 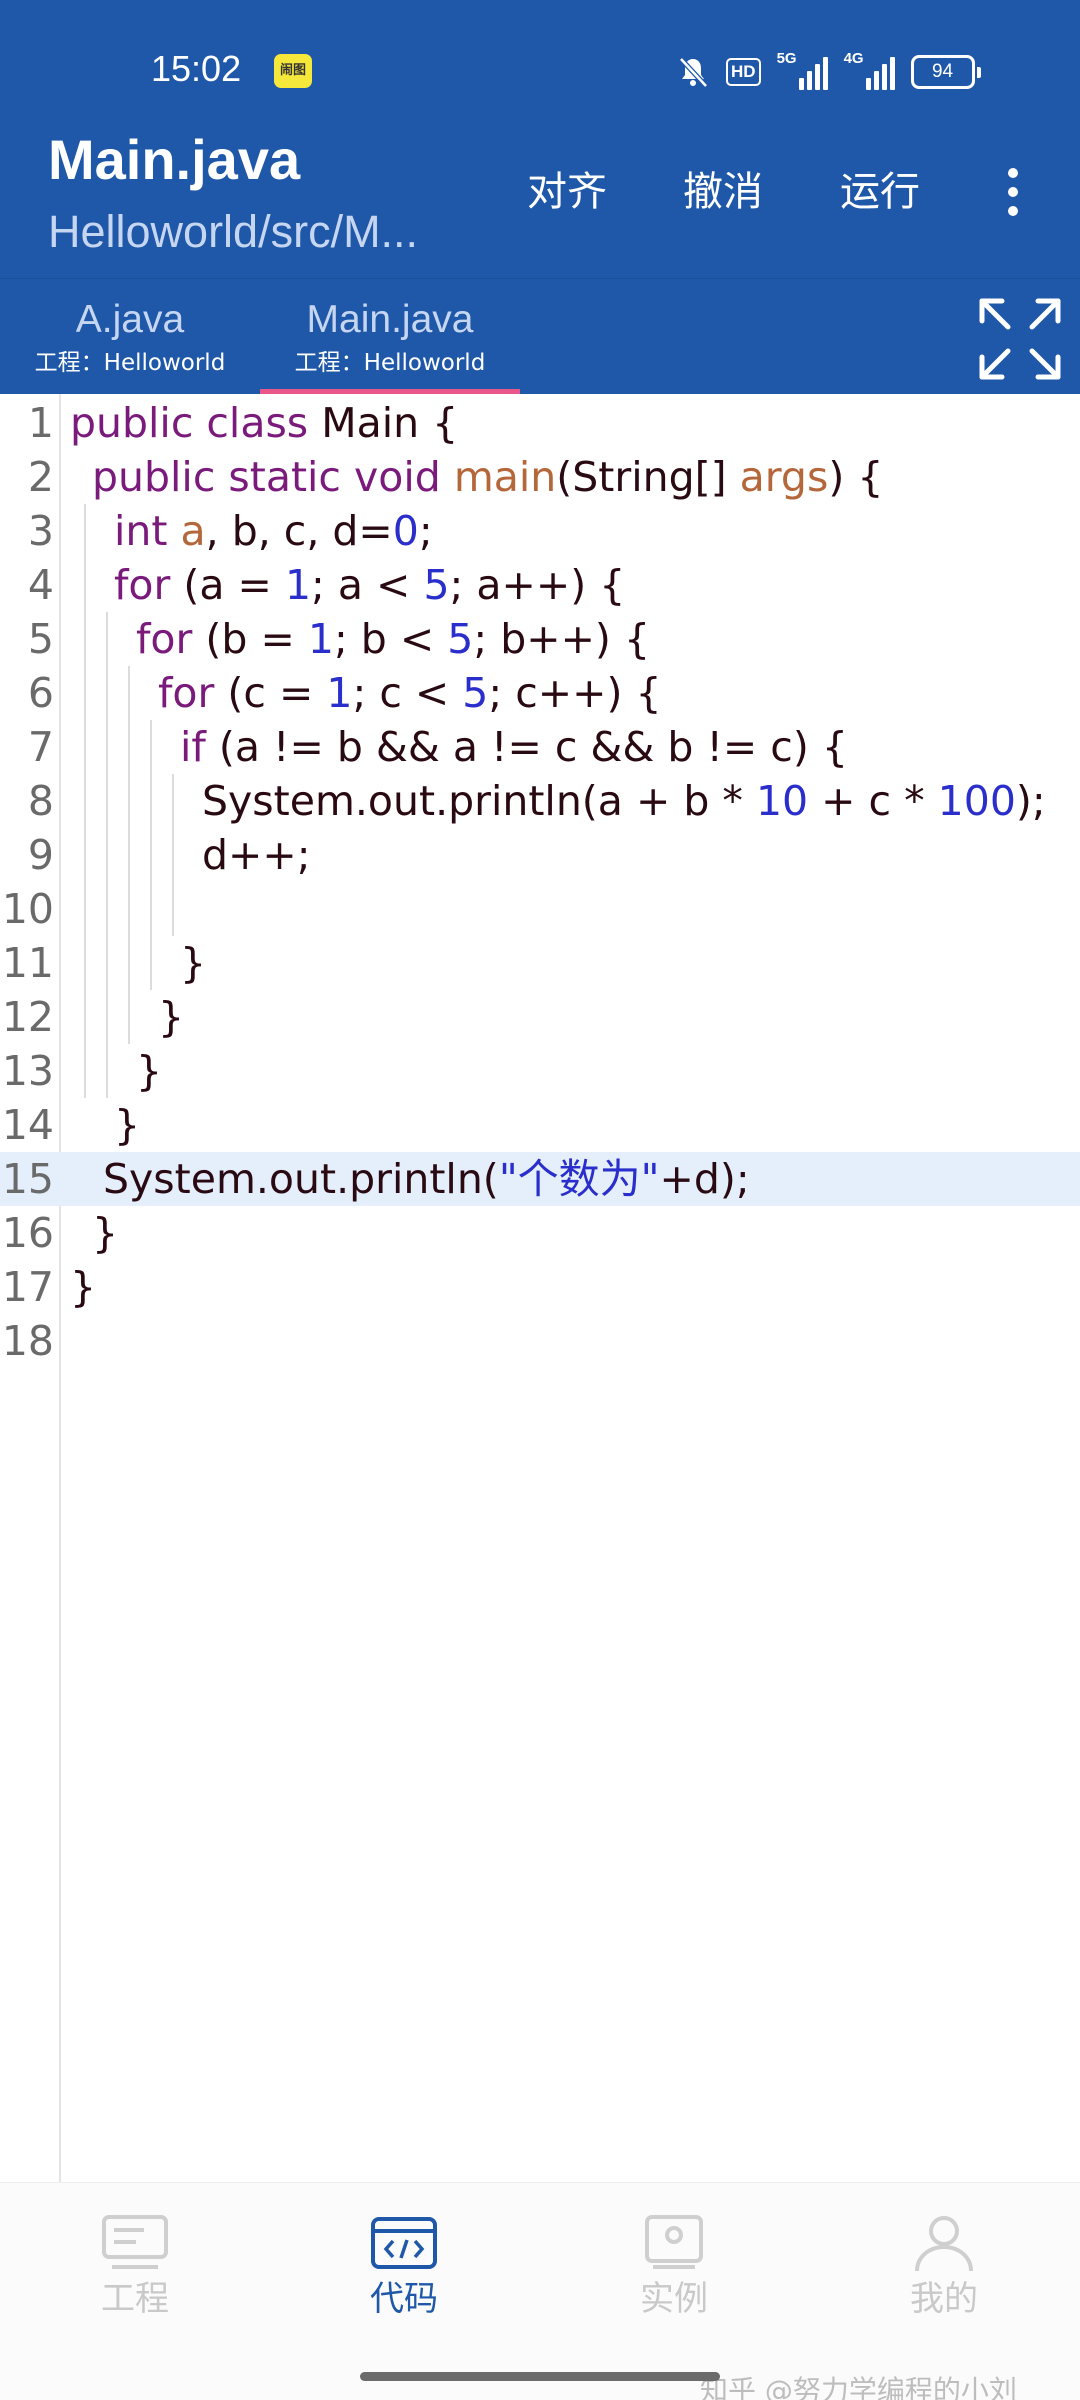 What do you see at coordinates (976, 801) in the screenshot?
I see `code-token: 100` at bounding box center [976, 801].